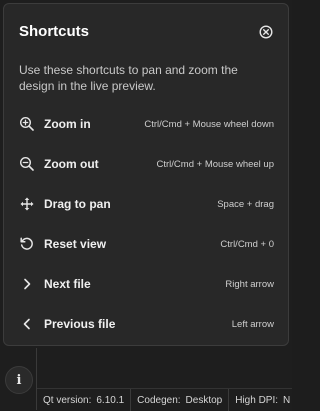 Image resolution: width=320 pixels, height=411 pixels. Describe the element at coordinates (146, 244) in the screenshot. I see `shortcut-reset-view: Reset view Ctrl/Cmd + 0` at that location.